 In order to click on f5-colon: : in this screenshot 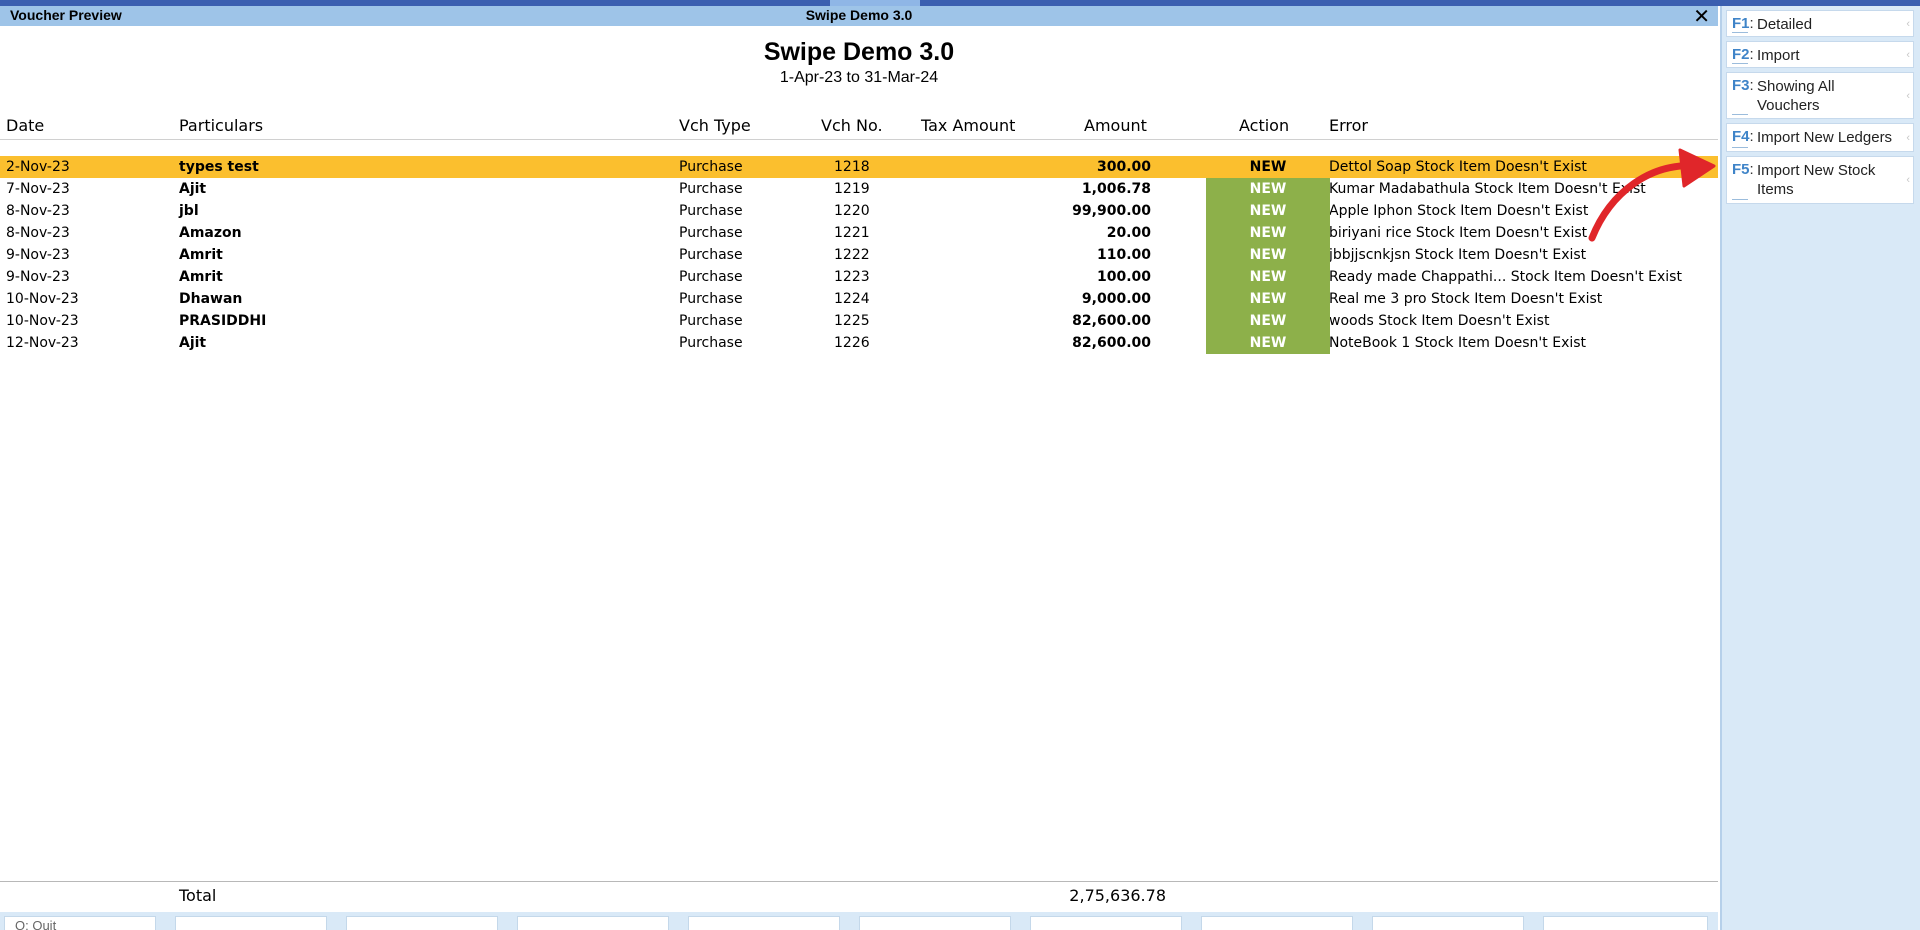, I will do `click(1751, 169)`.